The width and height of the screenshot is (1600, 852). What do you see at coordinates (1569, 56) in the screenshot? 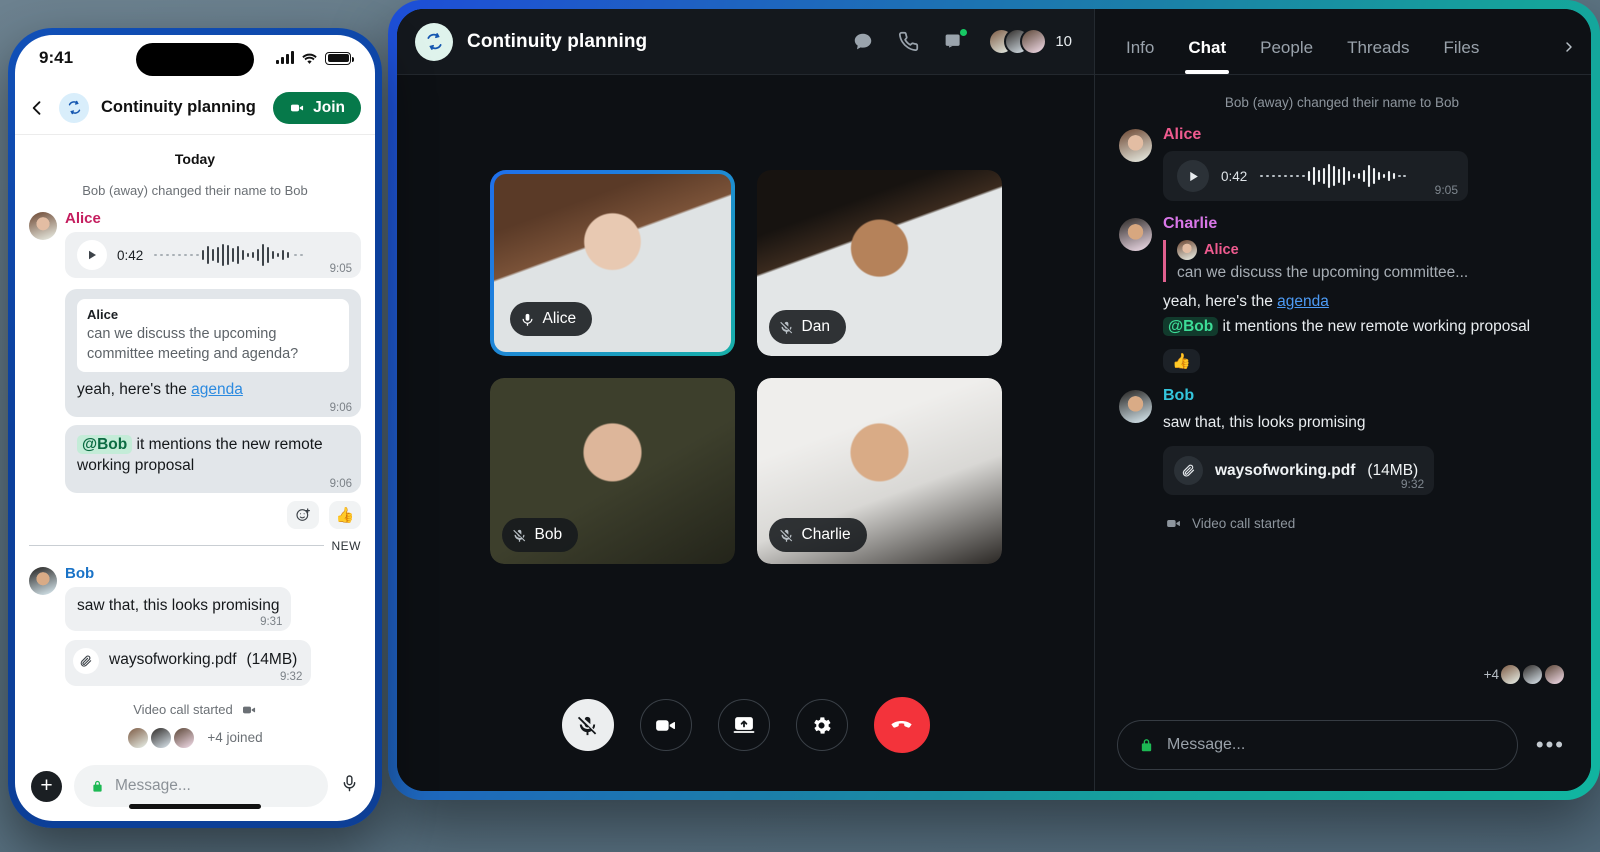
I see `chevron-right-icon` at bounding box center [1569, 56].